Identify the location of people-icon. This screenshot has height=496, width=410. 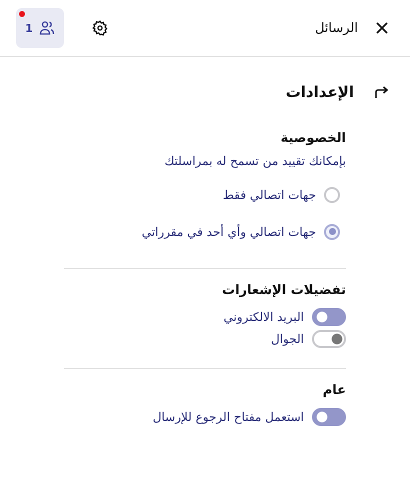
(46, 28).